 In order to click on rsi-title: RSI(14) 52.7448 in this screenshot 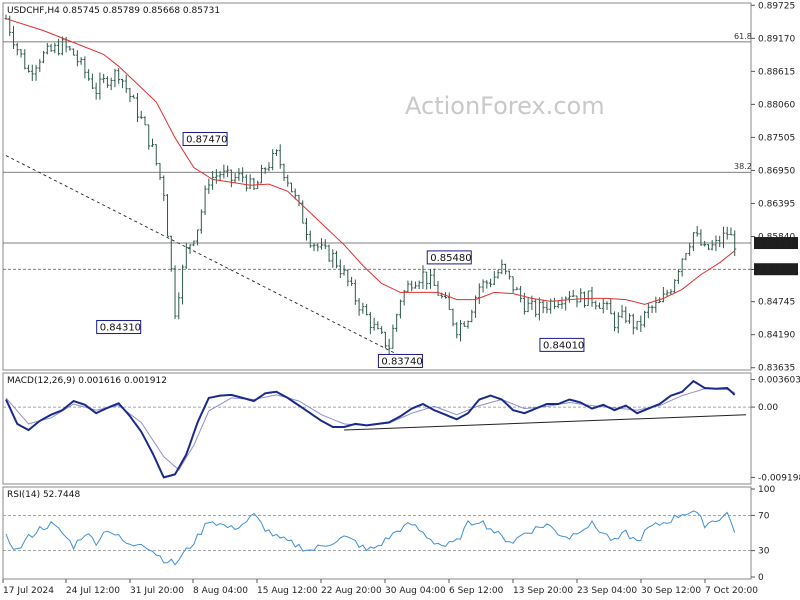, I will do `click(43, 495)`.